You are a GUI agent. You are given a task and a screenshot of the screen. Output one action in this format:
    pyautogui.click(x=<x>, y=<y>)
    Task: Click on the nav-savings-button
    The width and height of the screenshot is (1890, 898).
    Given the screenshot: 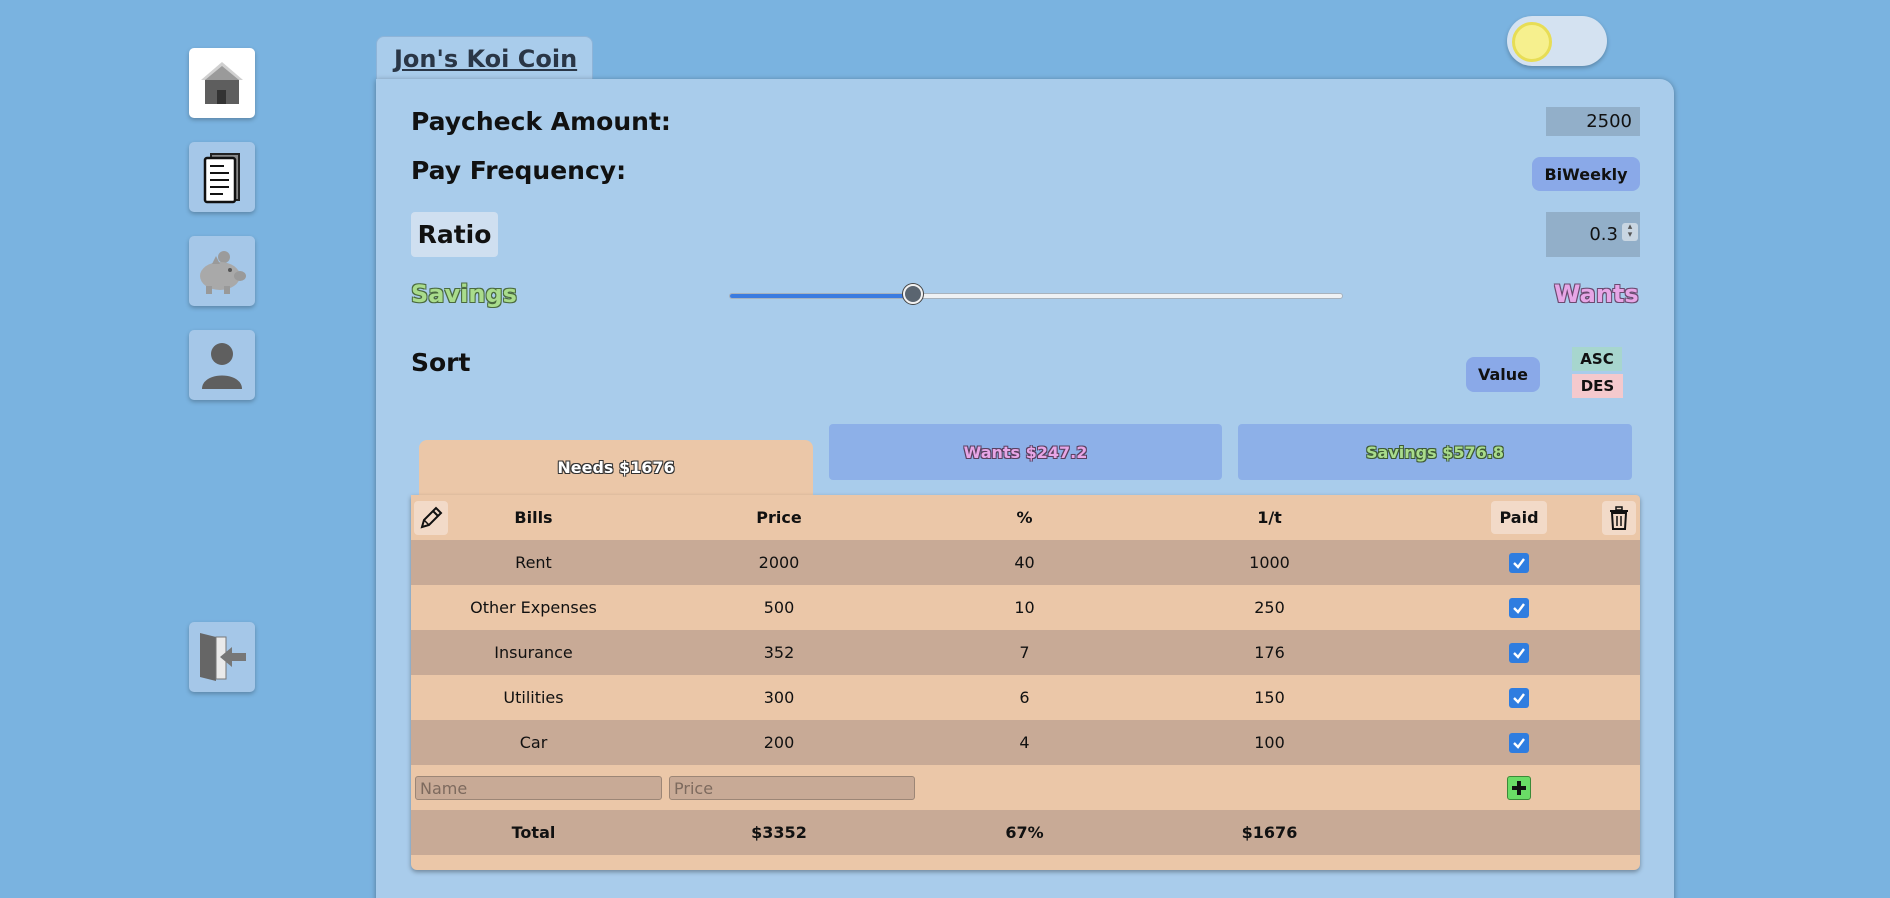 What is the action you would take?
    pyautogui.click(x=222, y=271)
    